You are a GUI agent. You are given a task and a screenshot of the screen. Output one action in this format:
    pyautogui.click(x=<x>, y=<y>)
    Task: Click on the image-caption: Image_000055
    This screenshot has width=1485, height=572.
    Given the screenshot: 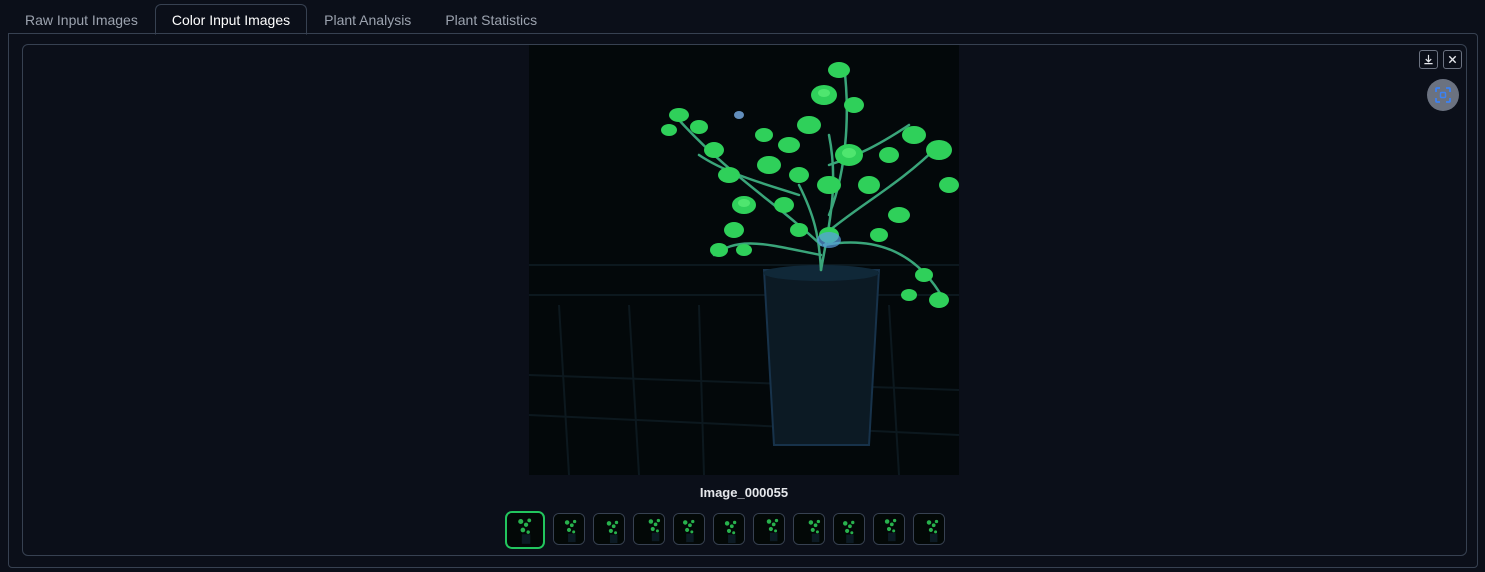 What is the action you would take?
    pyautogui.click(x=744, y=492)
    